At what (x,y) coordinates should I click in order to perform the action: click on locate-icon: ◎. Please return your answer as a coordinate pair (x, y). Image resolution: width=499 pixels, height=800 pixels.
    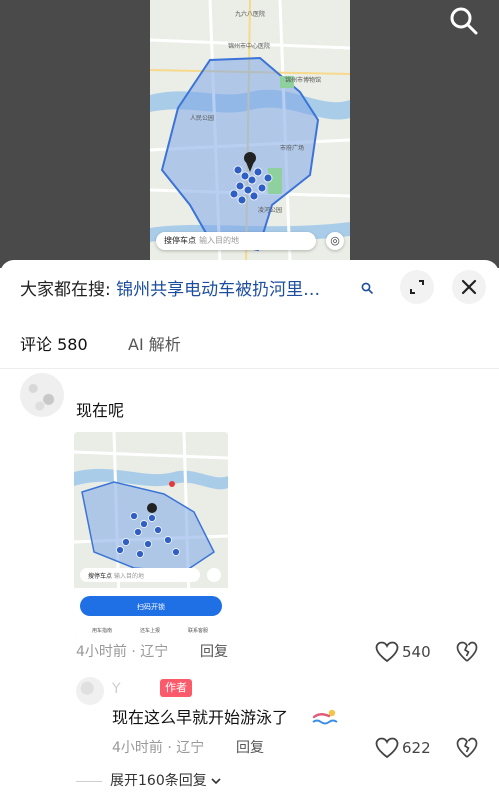
    Looking at the image, I should click on (335, 241).